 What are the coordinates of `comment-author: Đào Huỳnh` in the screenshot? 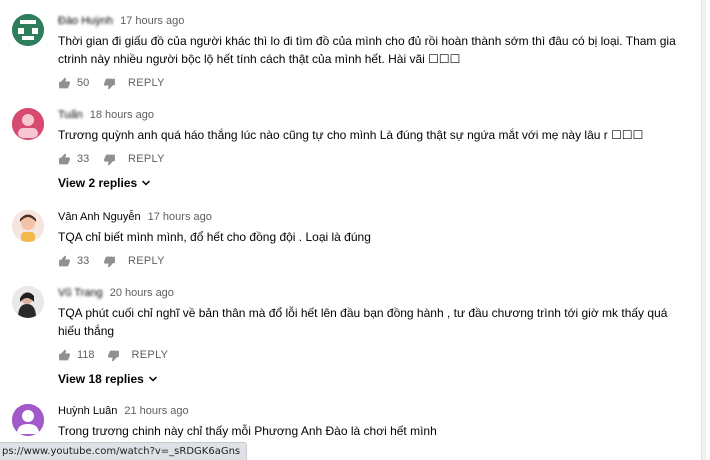 It's located at (85, 21).